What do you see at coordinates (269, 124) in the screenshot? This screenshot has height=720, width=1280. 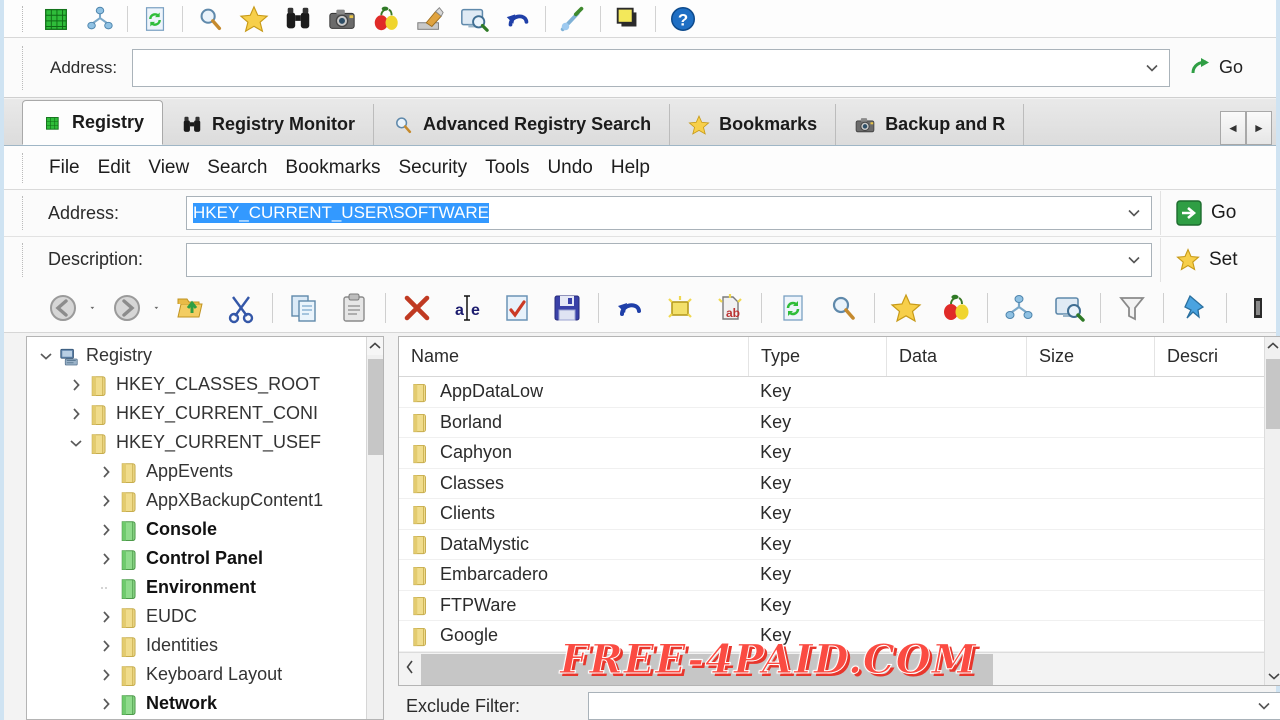 I see `tab-registry-monitor: Registry Monitor` at bounding box center [269, 124].